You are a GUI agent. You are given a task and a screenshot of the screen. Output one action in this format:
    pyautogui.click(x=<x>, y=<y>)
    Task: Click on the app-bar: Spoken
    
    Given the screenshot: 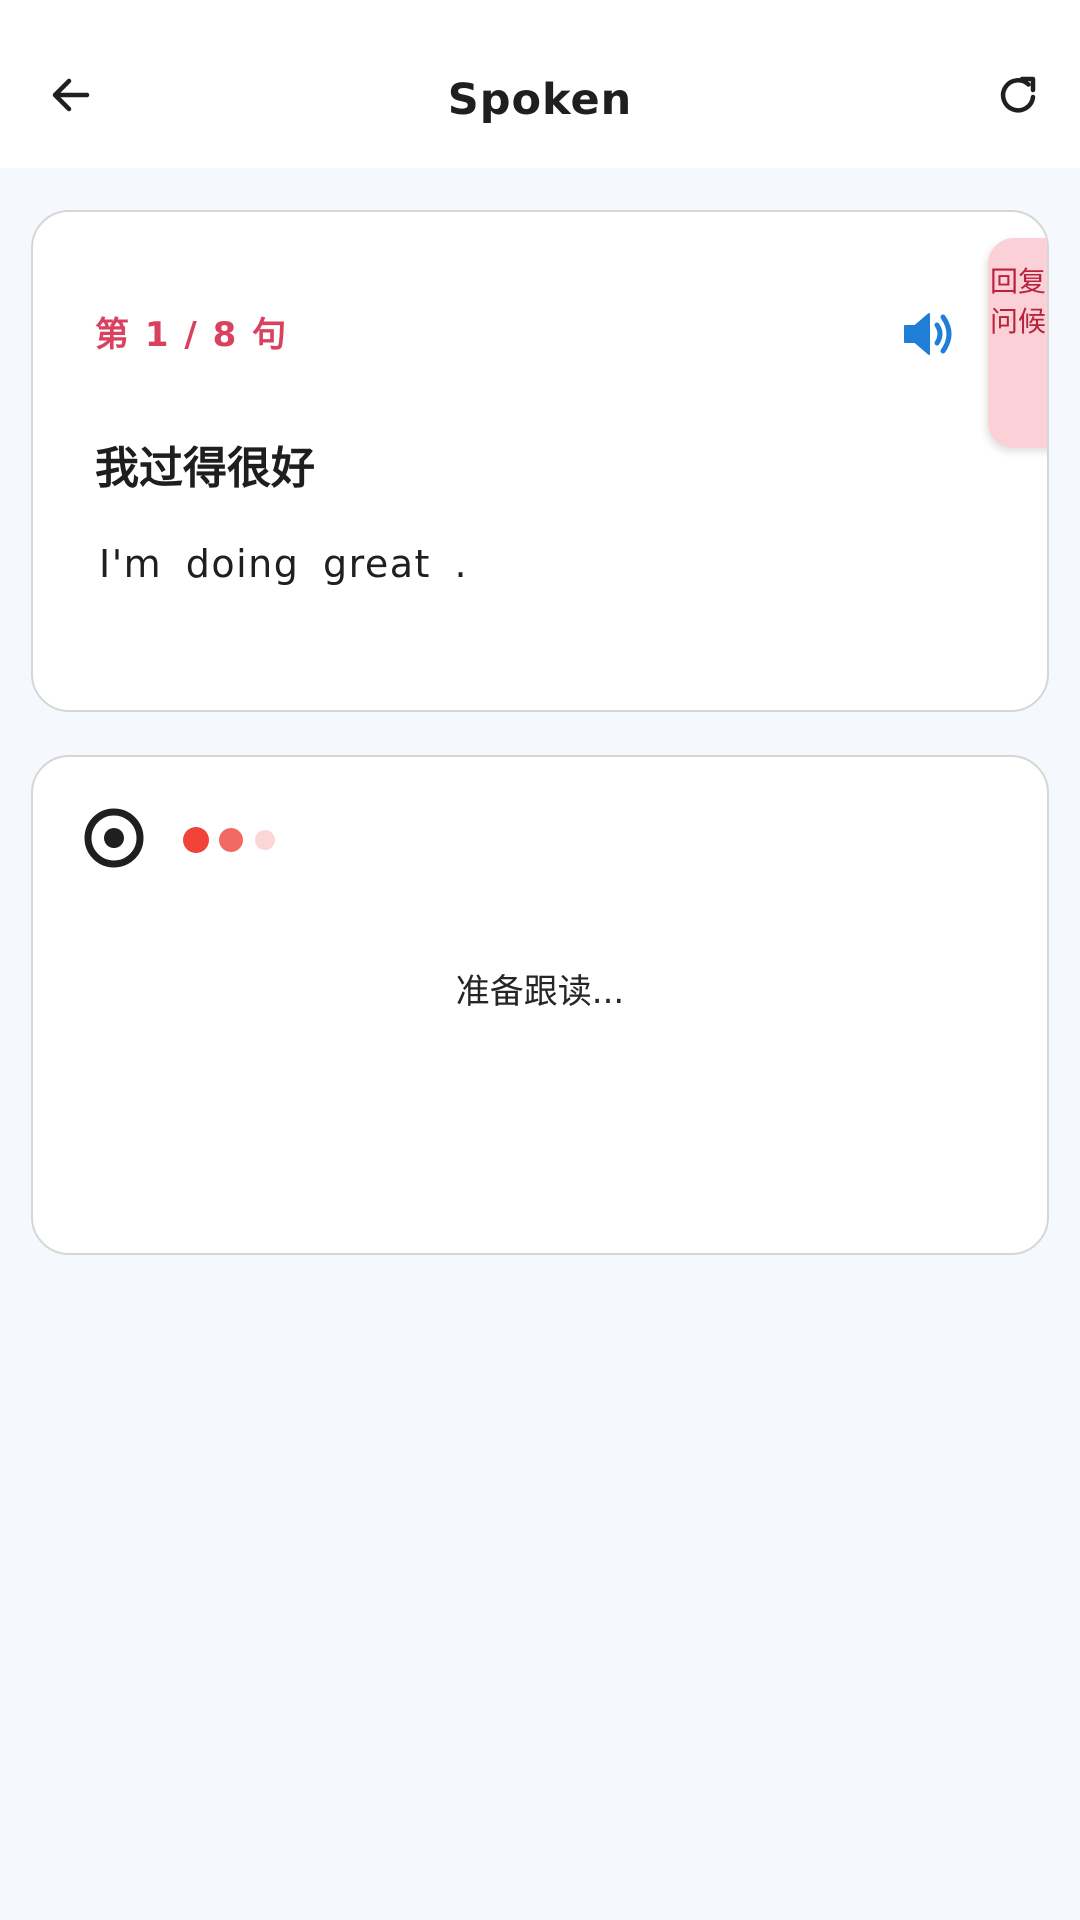 What is the action you would take?
    pyautogui.click(x=540, y=84)
    